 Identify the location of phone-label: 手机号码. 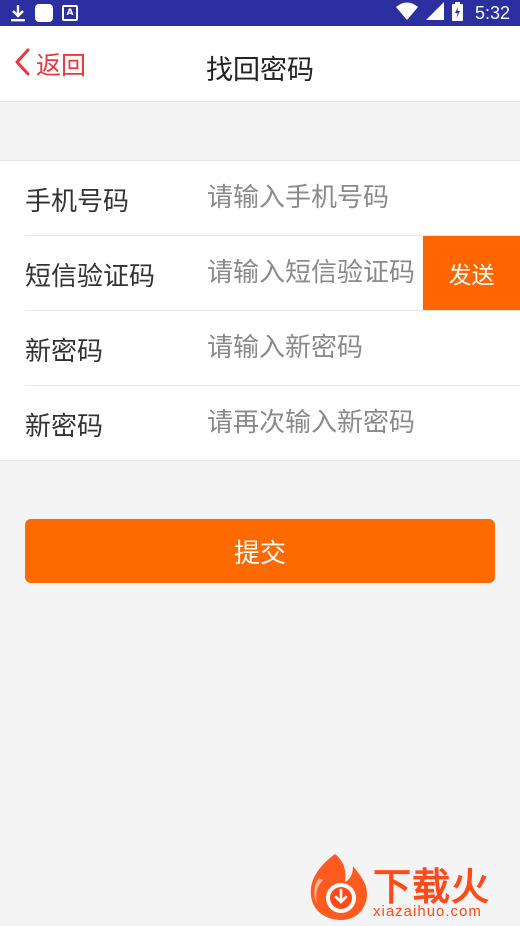
(77, 202).